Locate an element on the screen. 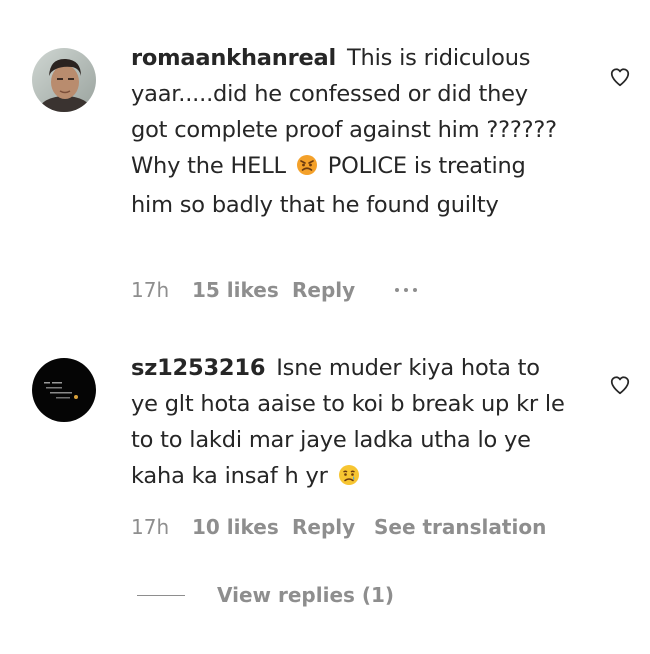 The image size is (650, 654). angry-face-emoji is located at coordinates (307, 169).